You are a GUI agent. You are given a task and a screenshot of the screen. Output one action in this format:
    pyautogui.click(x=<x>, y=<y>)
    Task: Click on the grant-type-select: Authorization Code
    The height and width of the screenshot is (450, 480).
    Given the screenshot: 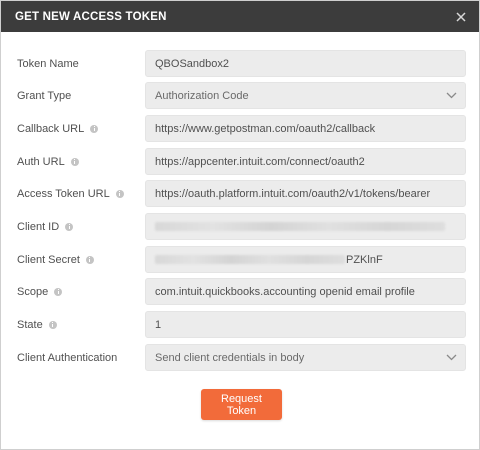 What is the action you would take?
    pyautogui.click(x=305, y=95)
    